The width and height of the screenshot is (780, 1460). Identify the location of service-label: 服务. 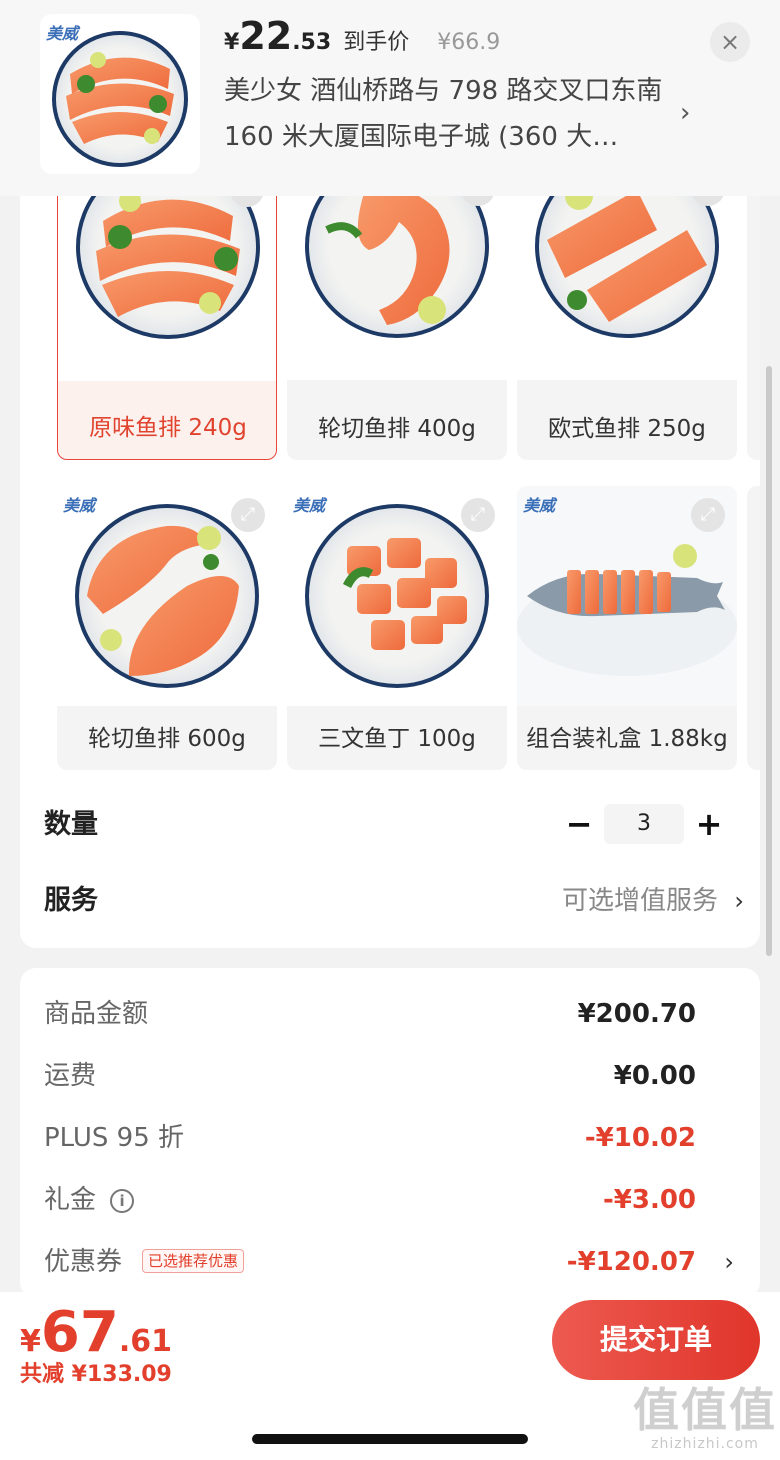
(71, 900).